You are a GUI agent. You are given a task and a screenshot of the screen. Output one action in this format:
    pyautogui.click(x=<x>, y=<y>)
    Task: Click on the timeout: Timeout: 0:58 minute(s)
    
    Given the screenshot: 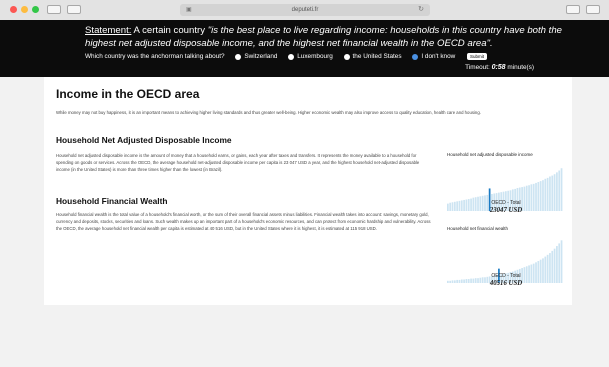 What is the action you would take?
    pyautogui.click(x=499, y=67)
    